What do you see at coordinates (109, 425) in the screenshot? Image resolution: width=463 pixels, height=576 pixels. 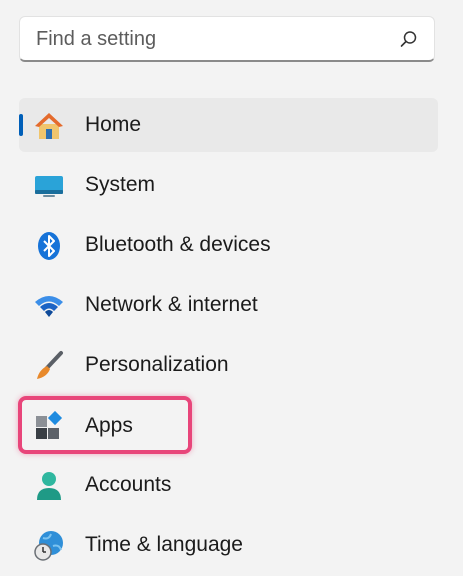 I see `sidebar-item-label: Apps` at bounding box center [109, 425].